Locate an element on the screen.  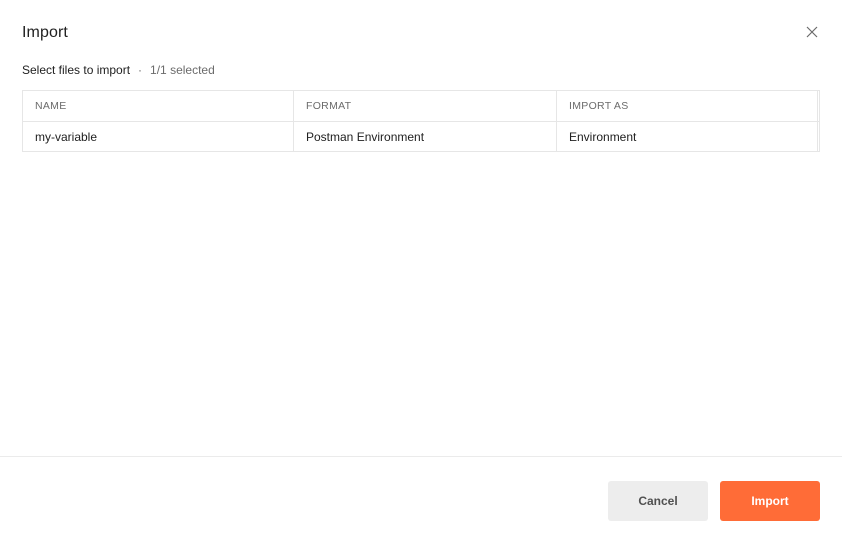
column-header-import-as: IMPORT AS is located at coordinates (687, 106).